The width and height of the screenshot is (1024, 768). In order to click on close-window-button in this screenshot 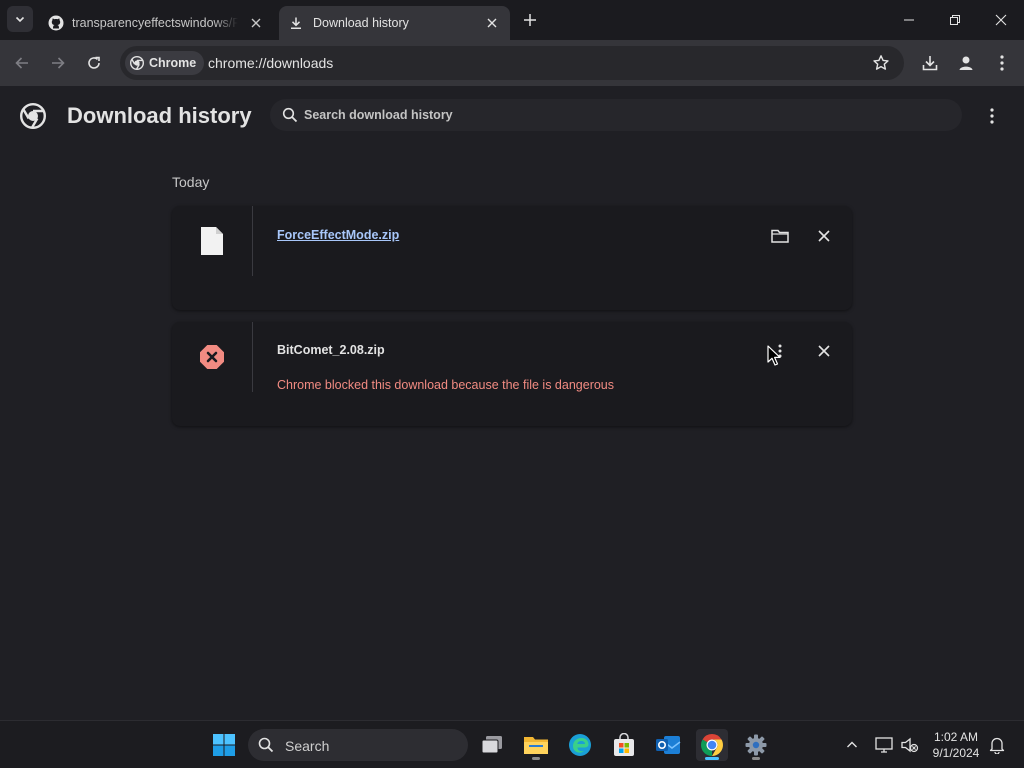, I will do `click(1001, 20)`.